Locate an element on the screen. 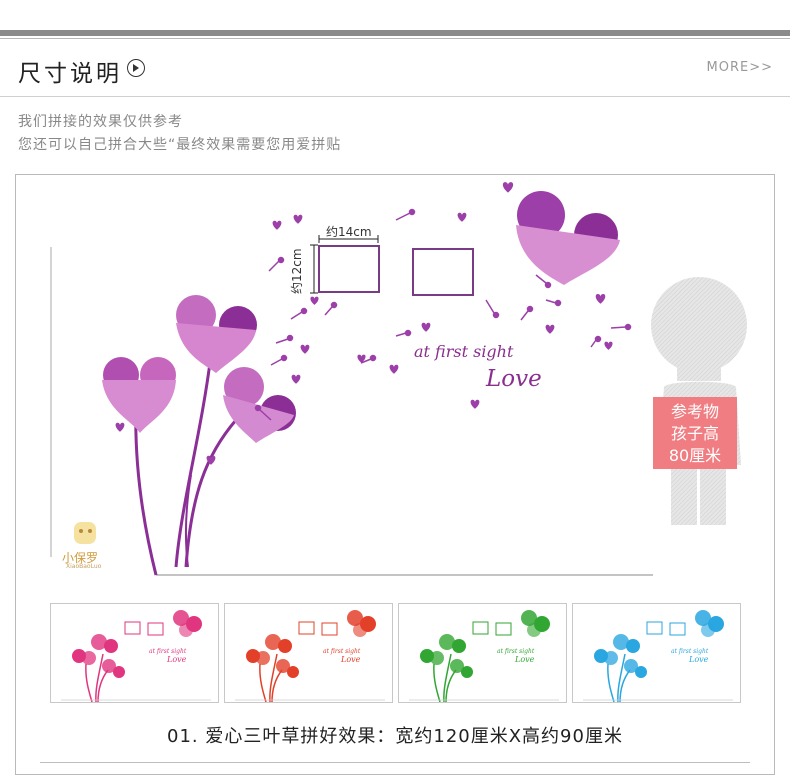 The height and width of the screenshot is (784, 790). description-line-1: 我们拼接的效果仅供参考 is located at coordinates (100, 122).